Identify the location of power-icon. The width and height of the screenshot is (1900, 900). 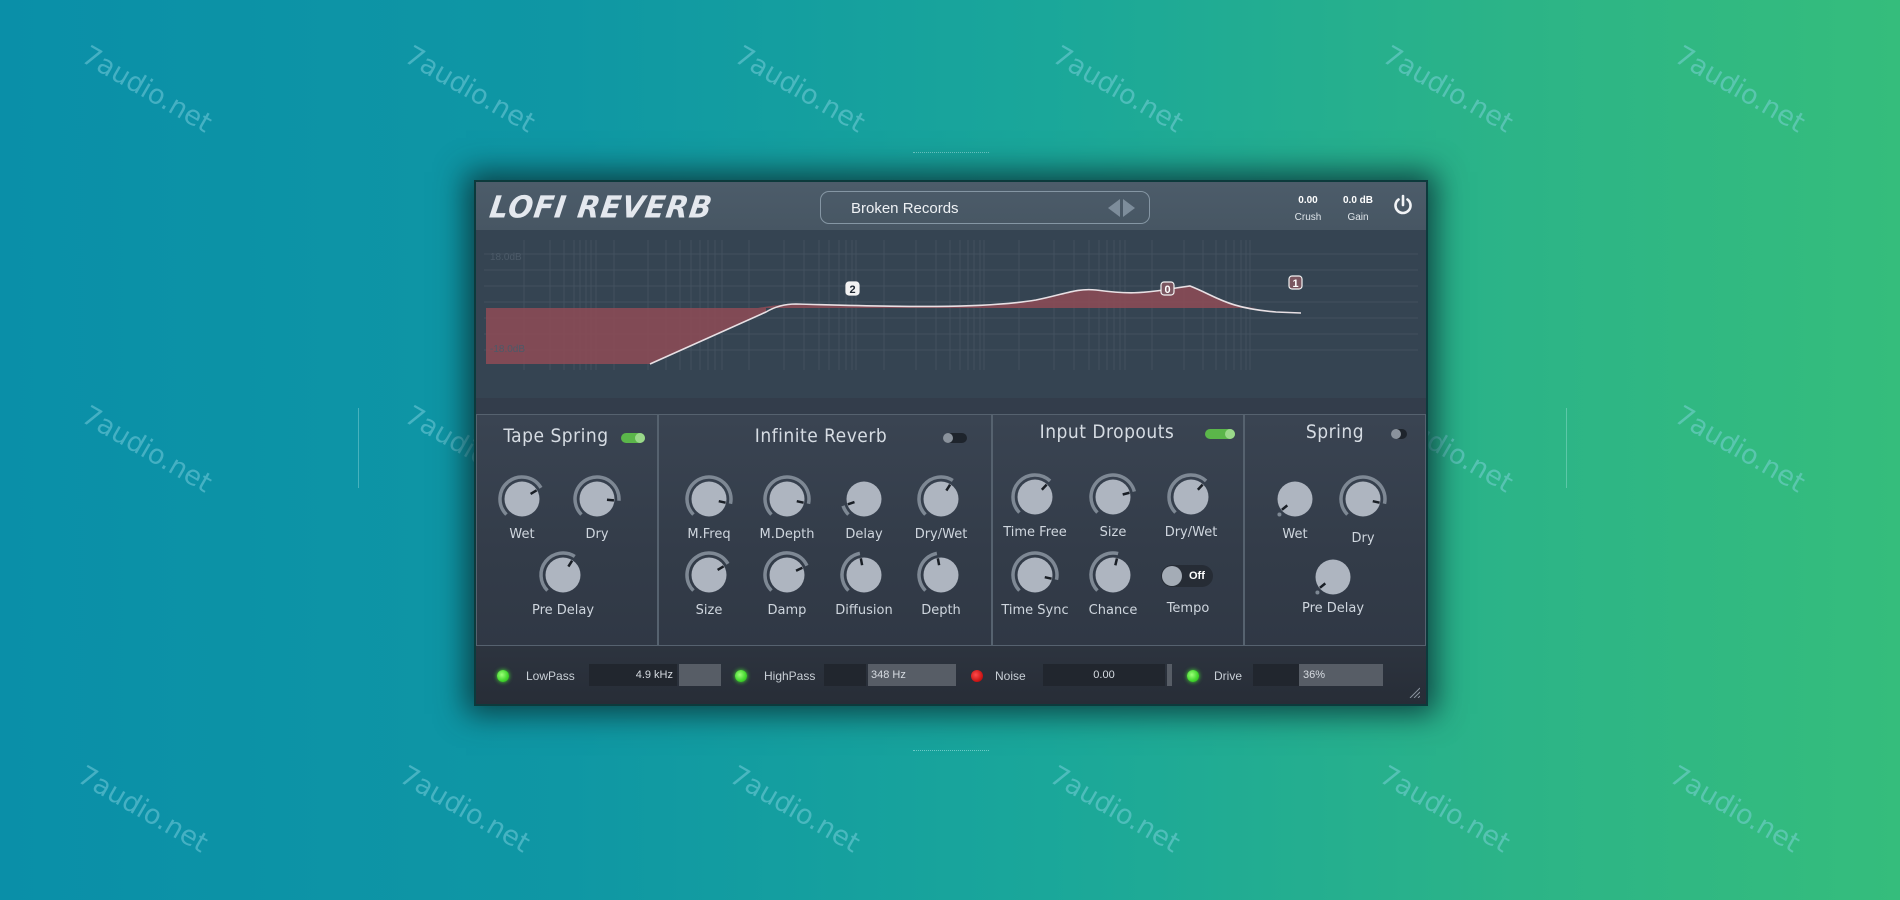
(1403, 205).